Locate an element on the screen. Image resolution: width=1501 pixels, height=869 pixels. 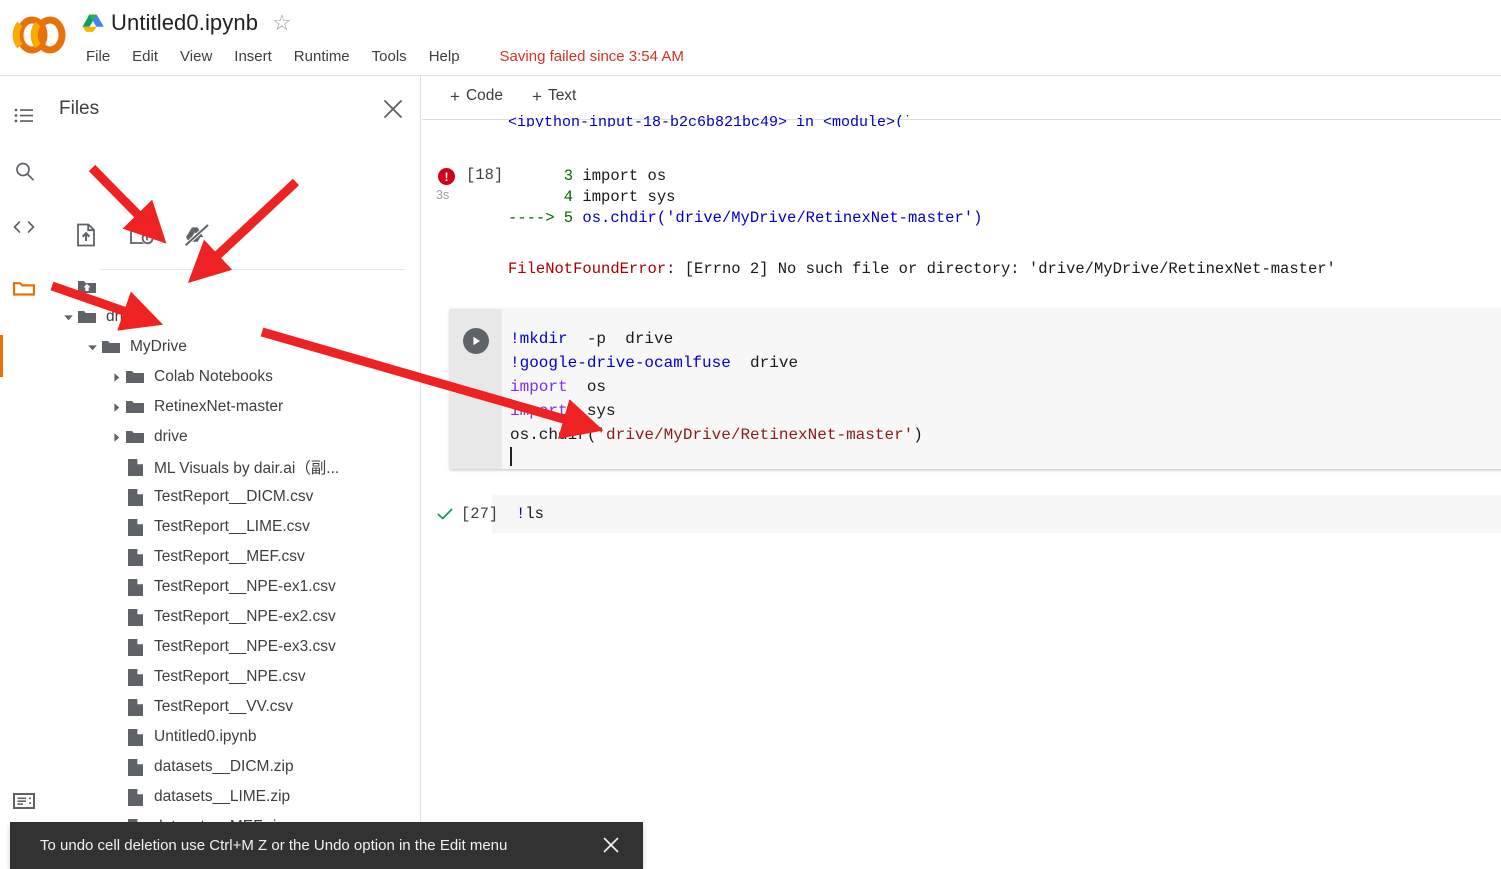
rail-active-indicator is located at coordinates (1, 356).